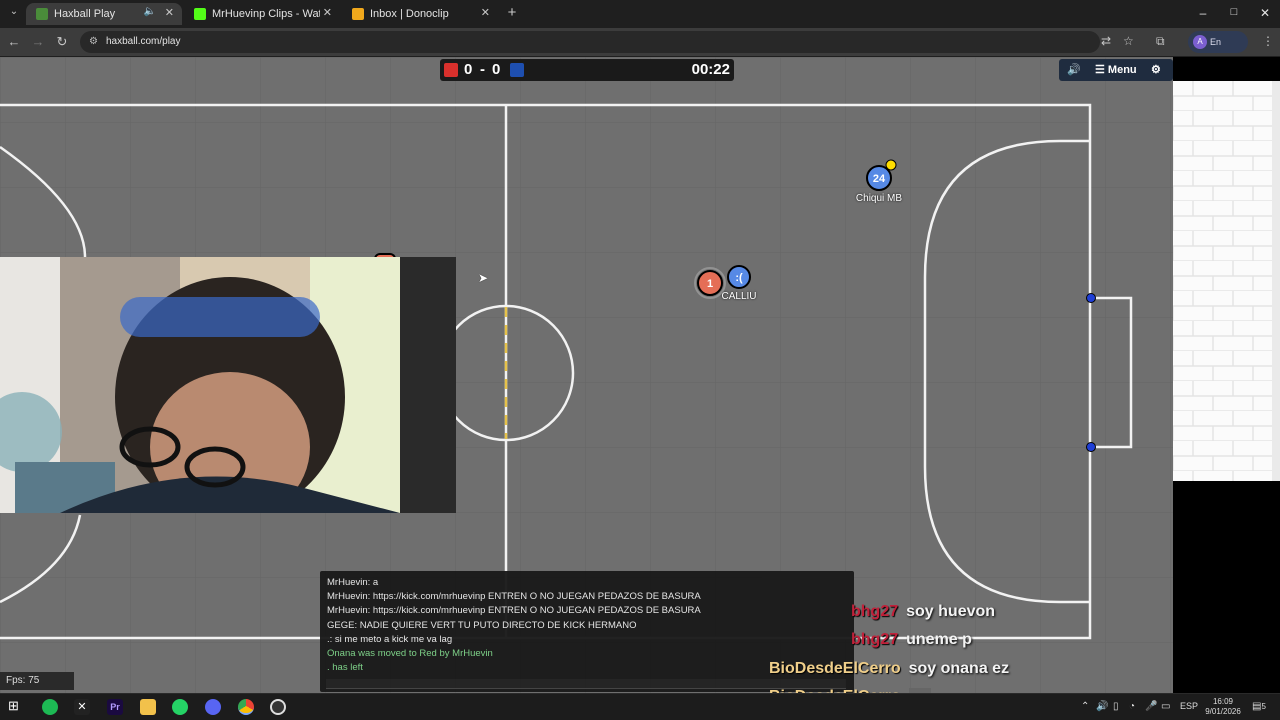 The width and height of the screenshot is (1280, 720). Describe the element at coordinates (512, 12) in the screenshot. I see `new-tab-button: +` at that location.